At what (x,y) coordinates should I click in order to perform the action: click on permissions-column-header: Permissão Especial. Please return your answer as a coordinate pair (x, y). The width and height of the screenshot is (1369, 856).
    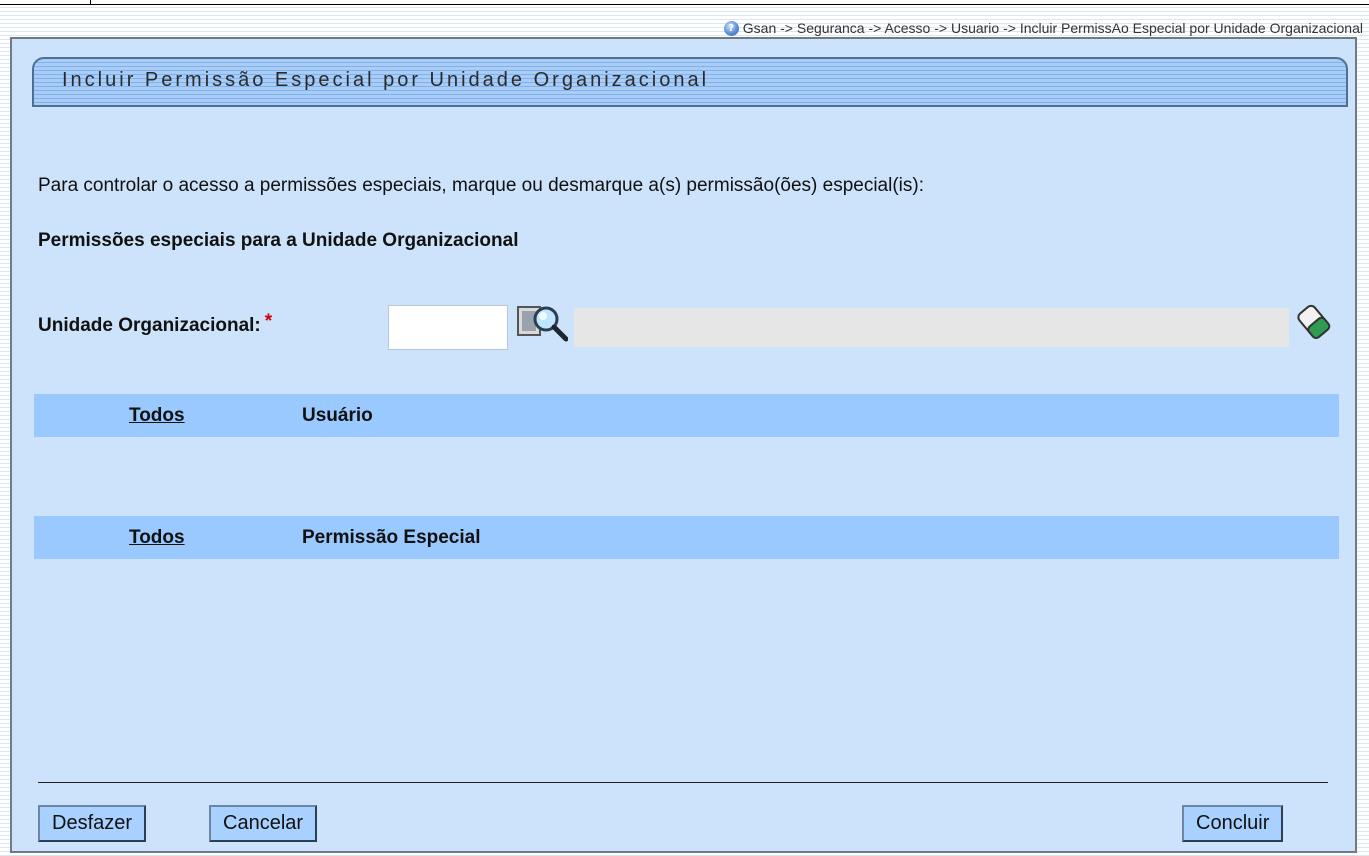
    Looking at the image, I should click on (391, 537).